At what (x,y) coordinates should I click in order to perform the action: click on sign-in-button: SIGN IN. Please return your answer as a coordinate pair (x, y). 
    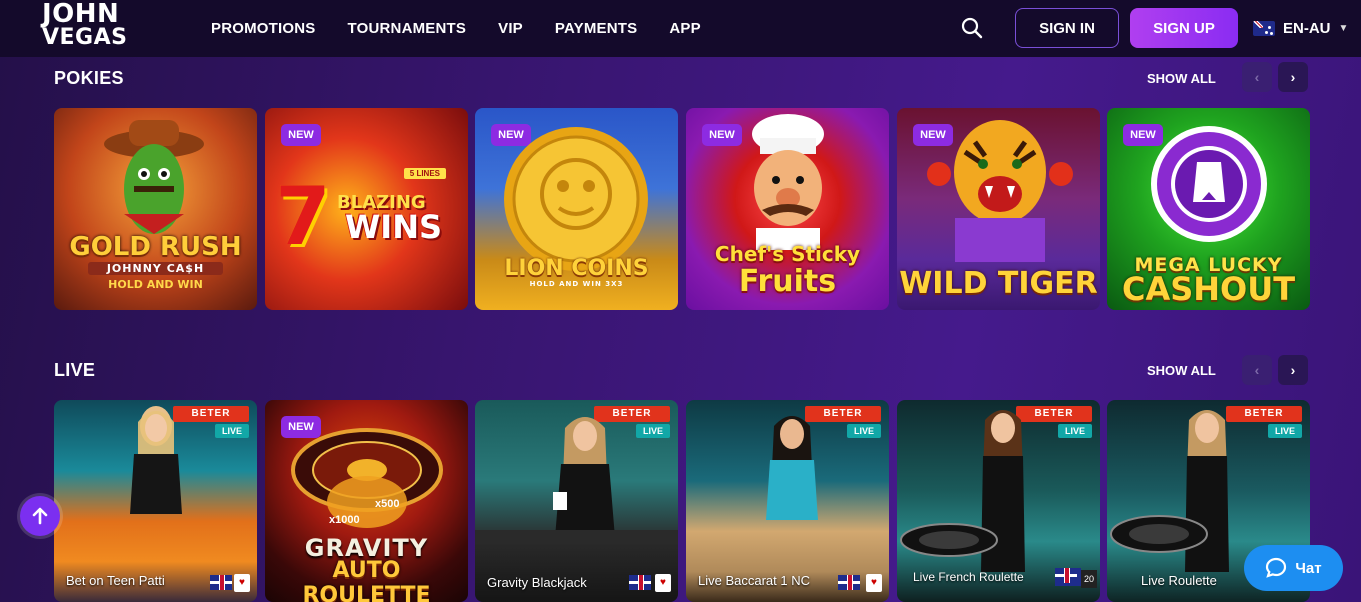
    Looking at the image, I should click on (1067, 28).